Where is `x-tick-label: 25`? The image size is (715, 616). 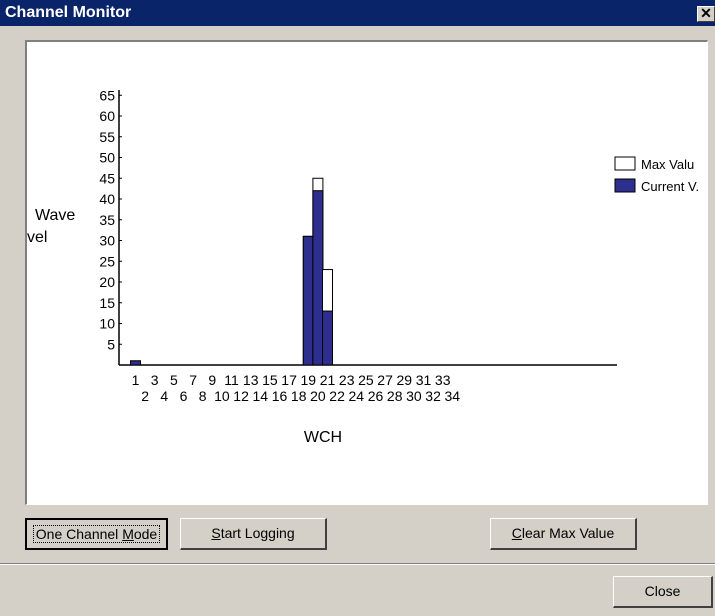
x-tick-label: 25 is located at coordinates (366, 380).